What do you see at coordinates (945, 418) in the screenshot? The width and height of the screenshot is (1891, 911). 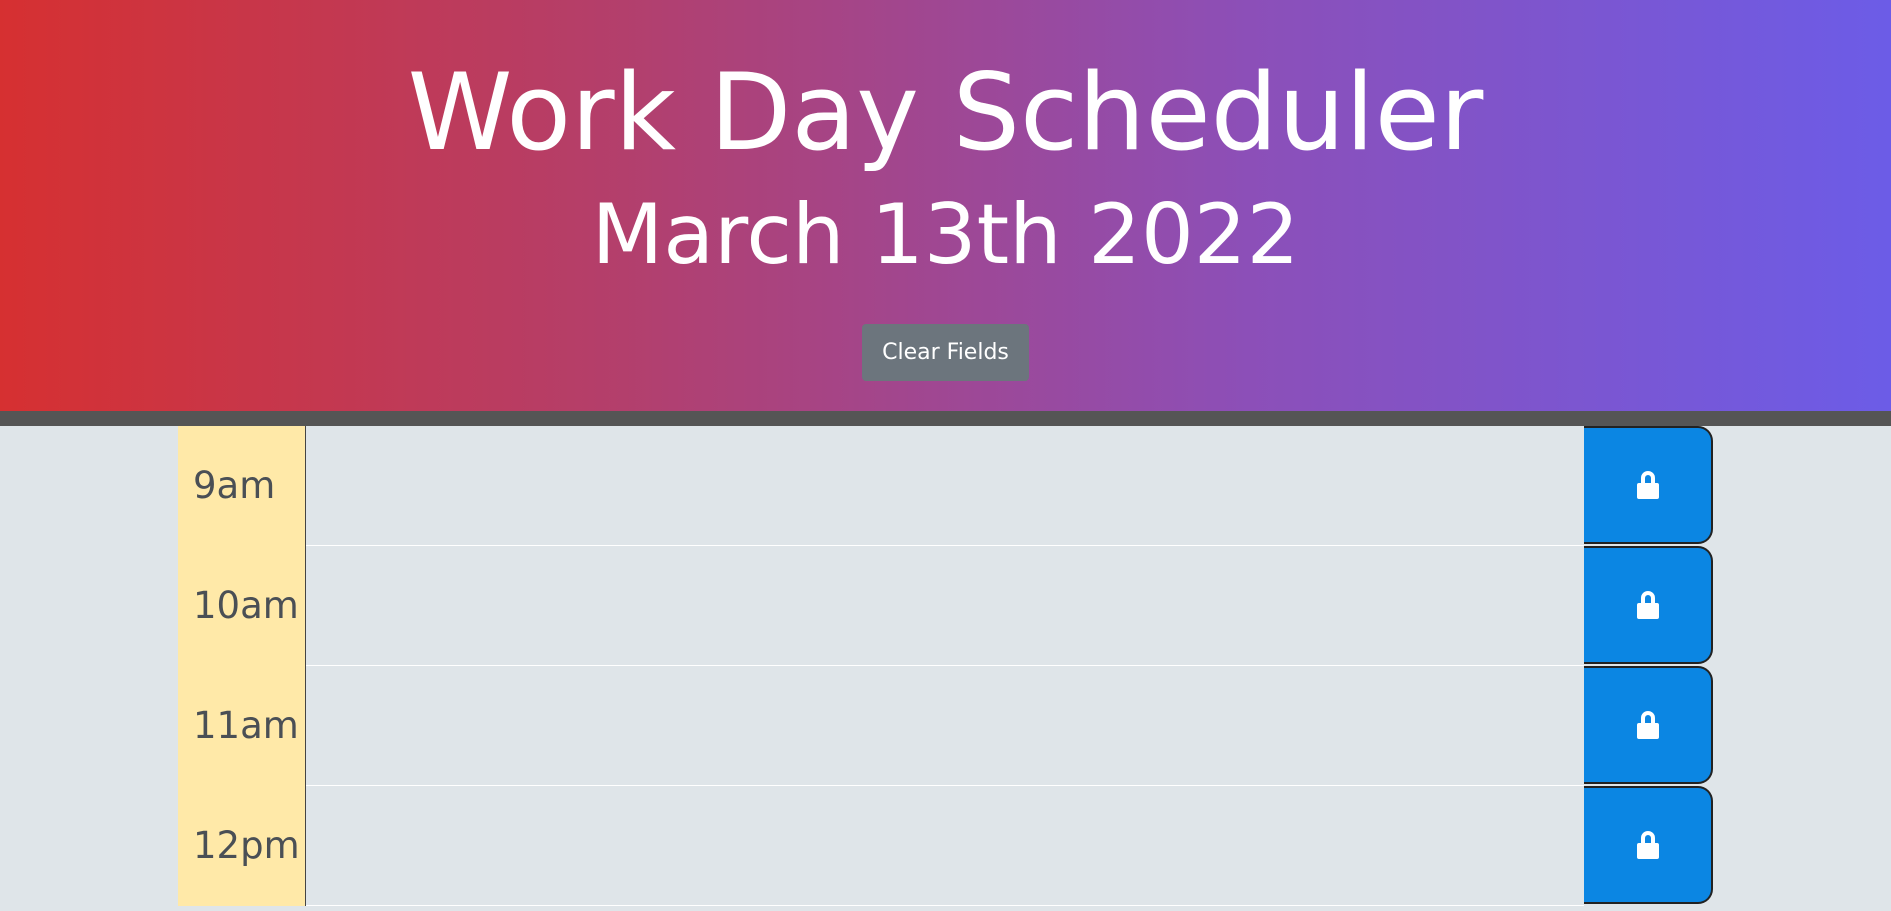 I see `header-divider` at bounding box center [945, 418].